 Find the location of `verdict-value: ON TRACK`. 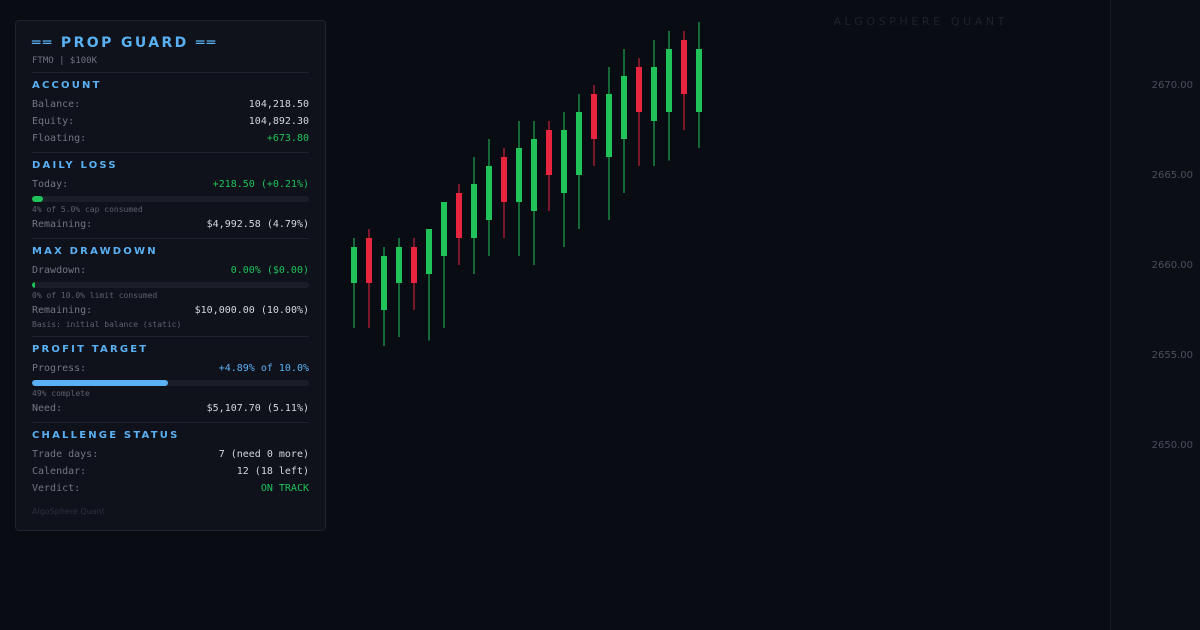

verdict-value: ON TRACK is located at coordinates (284, 488).